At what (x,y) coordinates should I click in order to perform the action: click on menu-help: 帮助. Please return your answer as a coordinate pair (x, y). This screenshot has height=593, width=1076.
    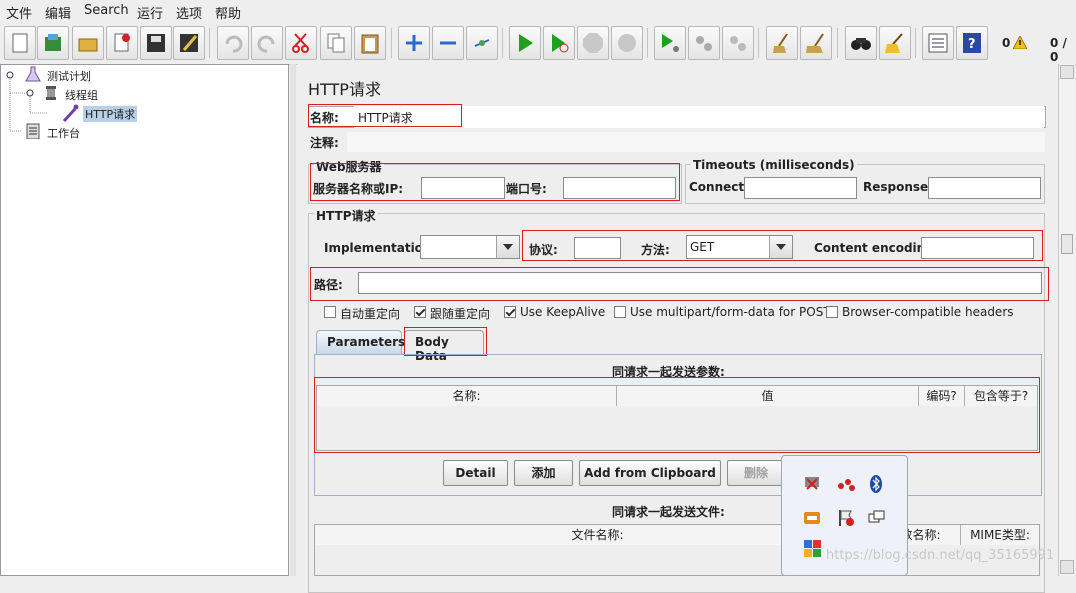
    Looking at the image, I should click on (228, 12).